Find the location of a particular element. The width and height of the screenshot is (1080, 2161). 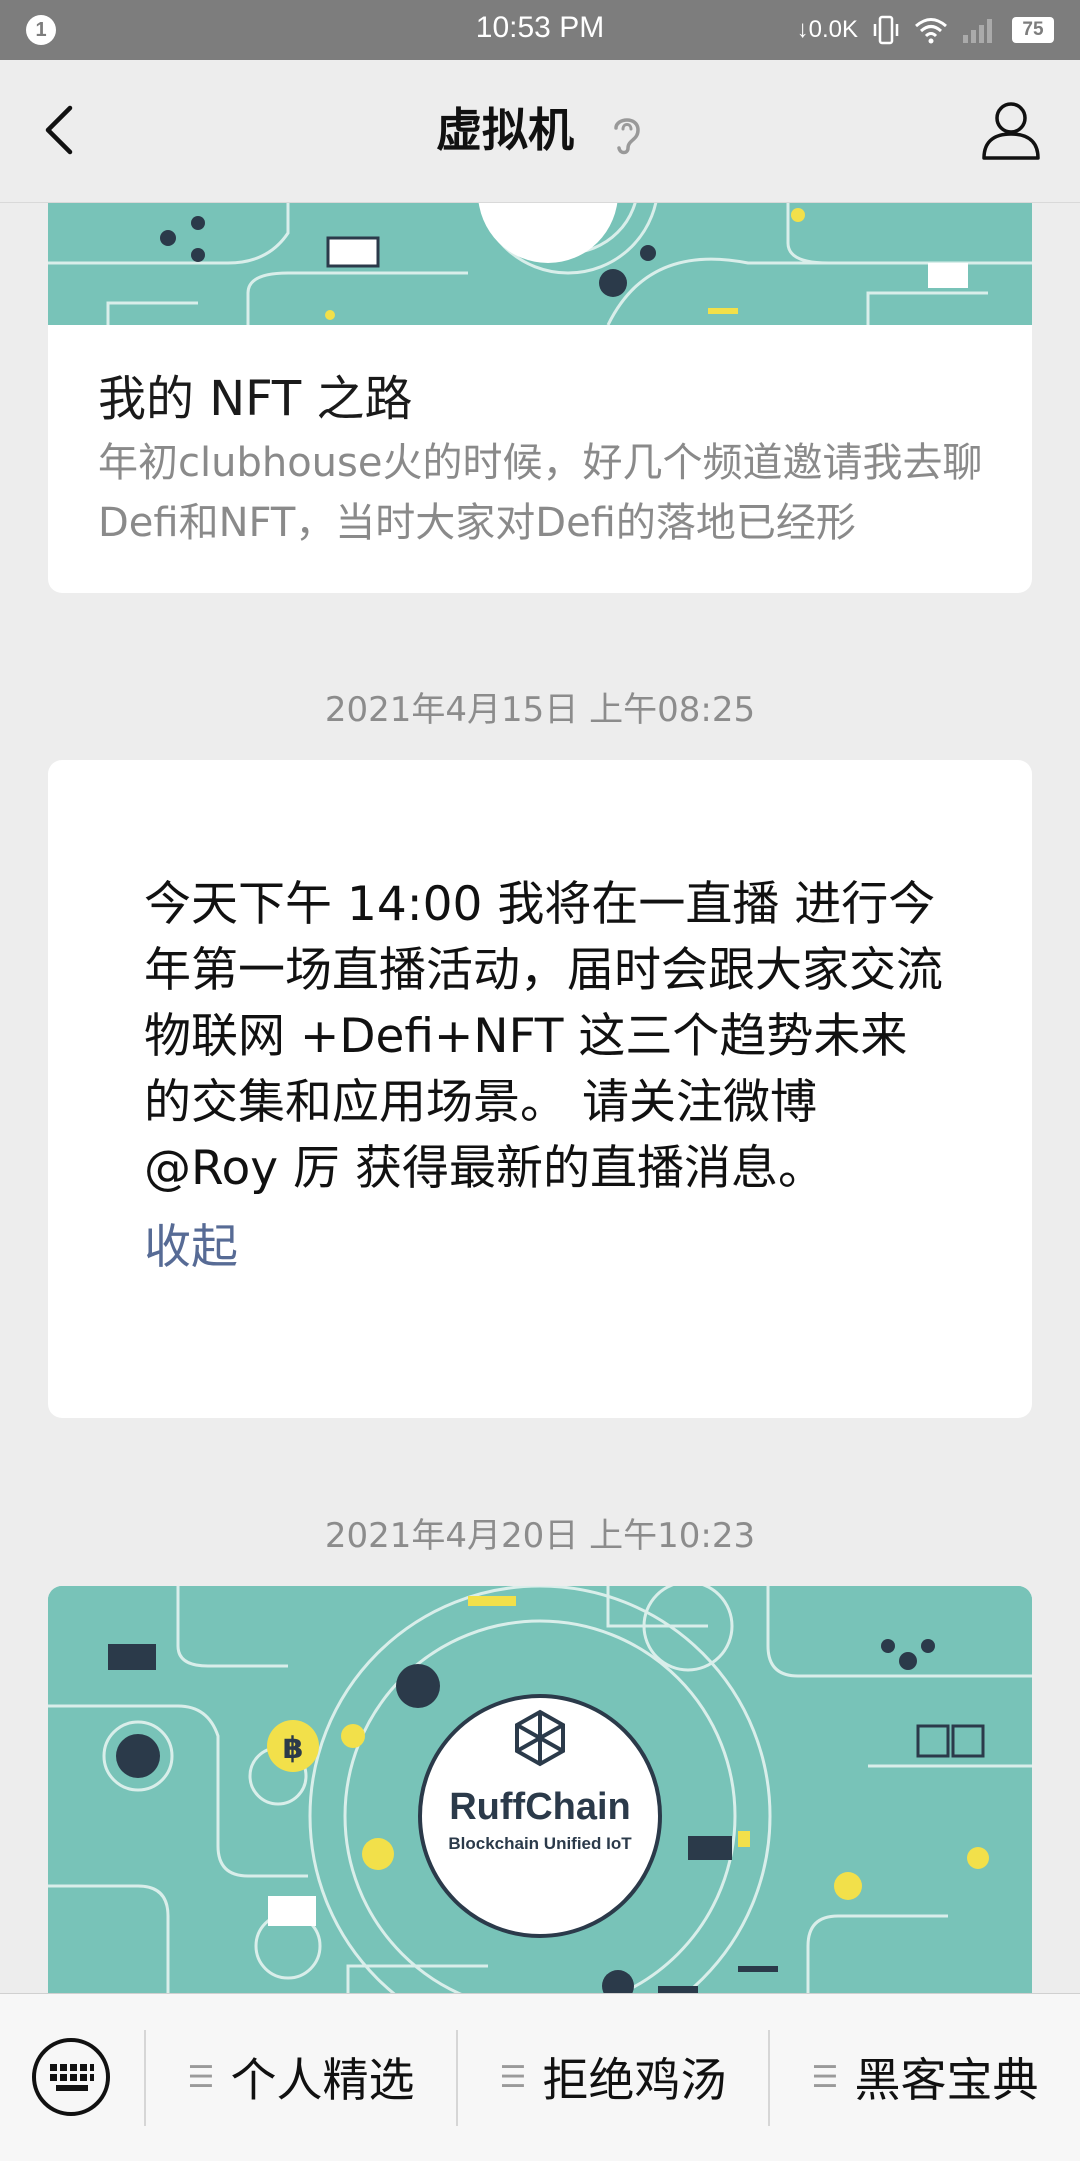

vibrate-icon is located at coordinates (886, 30).